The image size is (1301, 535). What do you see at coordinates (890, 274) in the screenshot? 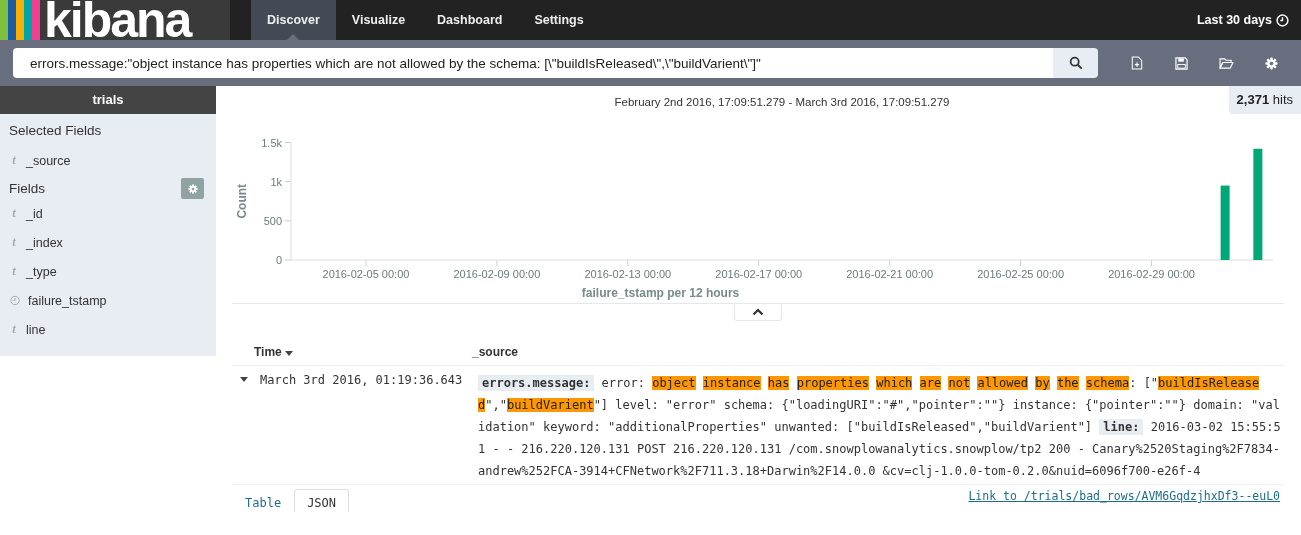
I see `x-tick-label: 2016-02-21 00:00` at bounding box center [890, 274].